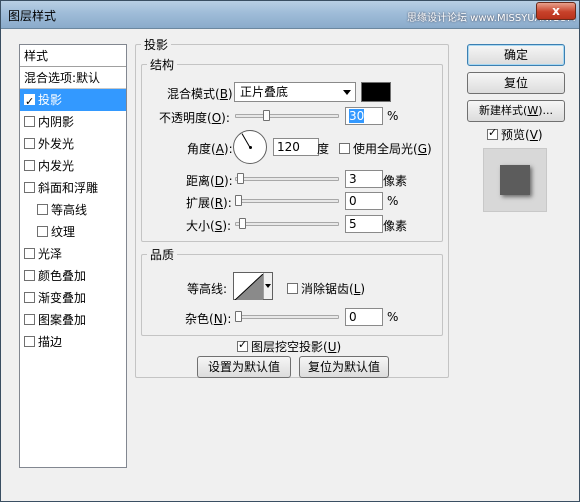  I want to click on style-item-label: 光泽, so click(50, 254).